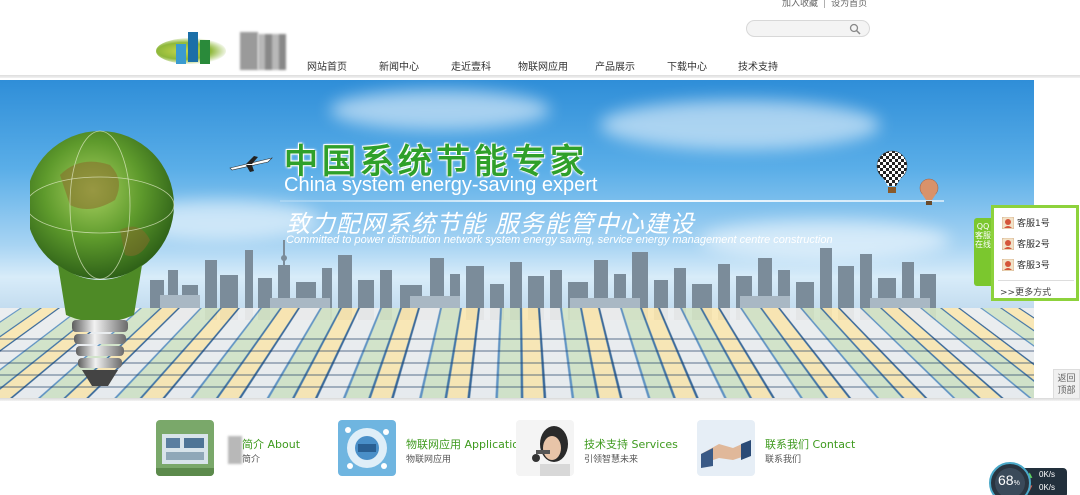 Image resolution: width=1080 pixels, height=495 pixels. I want to click on feature-services: 技术支持 Services 引领智慧未来, so click(601, 450).